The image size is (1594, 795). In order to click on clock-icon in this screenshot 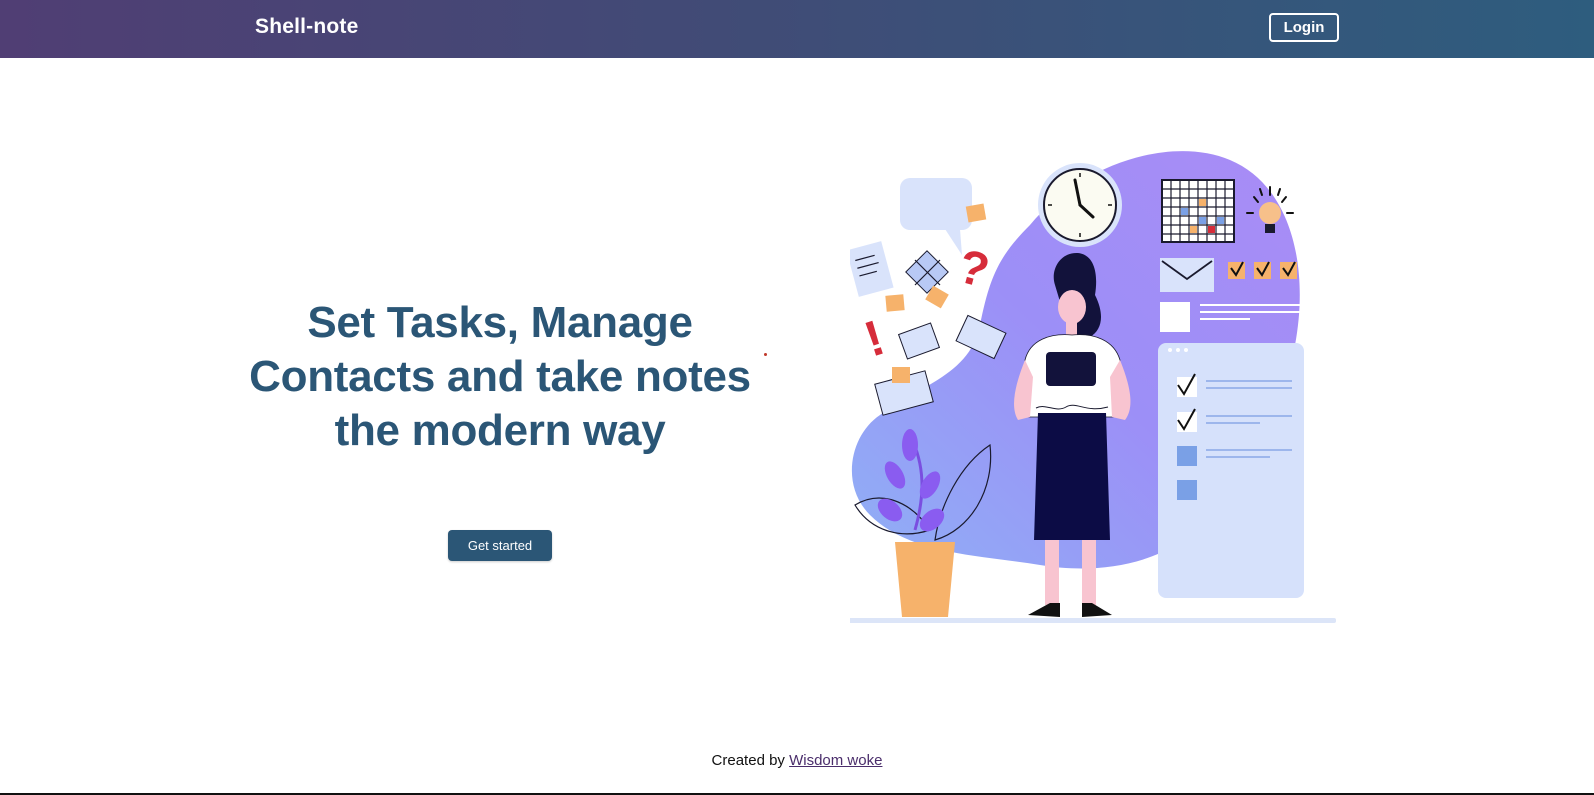, I will do `click(1080, 205)`.